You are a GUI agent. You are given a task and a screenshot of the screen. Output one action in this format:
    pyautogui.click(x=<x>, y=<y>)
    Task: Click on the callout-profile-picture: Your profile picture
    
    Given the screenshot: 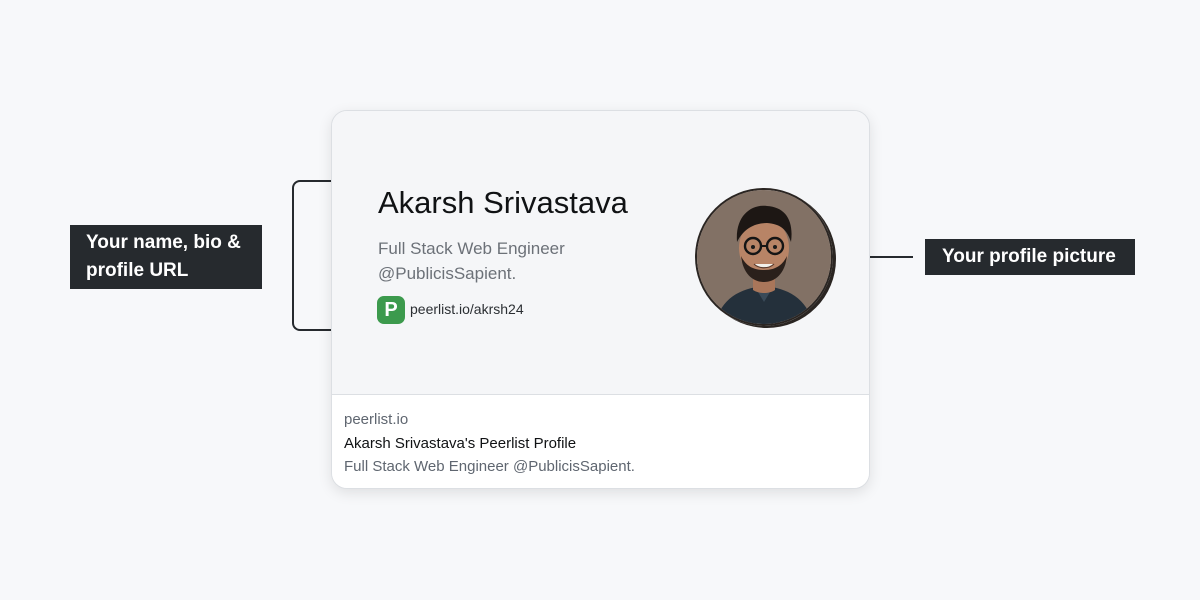 What is the action you would take?
    pyautogui.click(x=1030, y=257)
    